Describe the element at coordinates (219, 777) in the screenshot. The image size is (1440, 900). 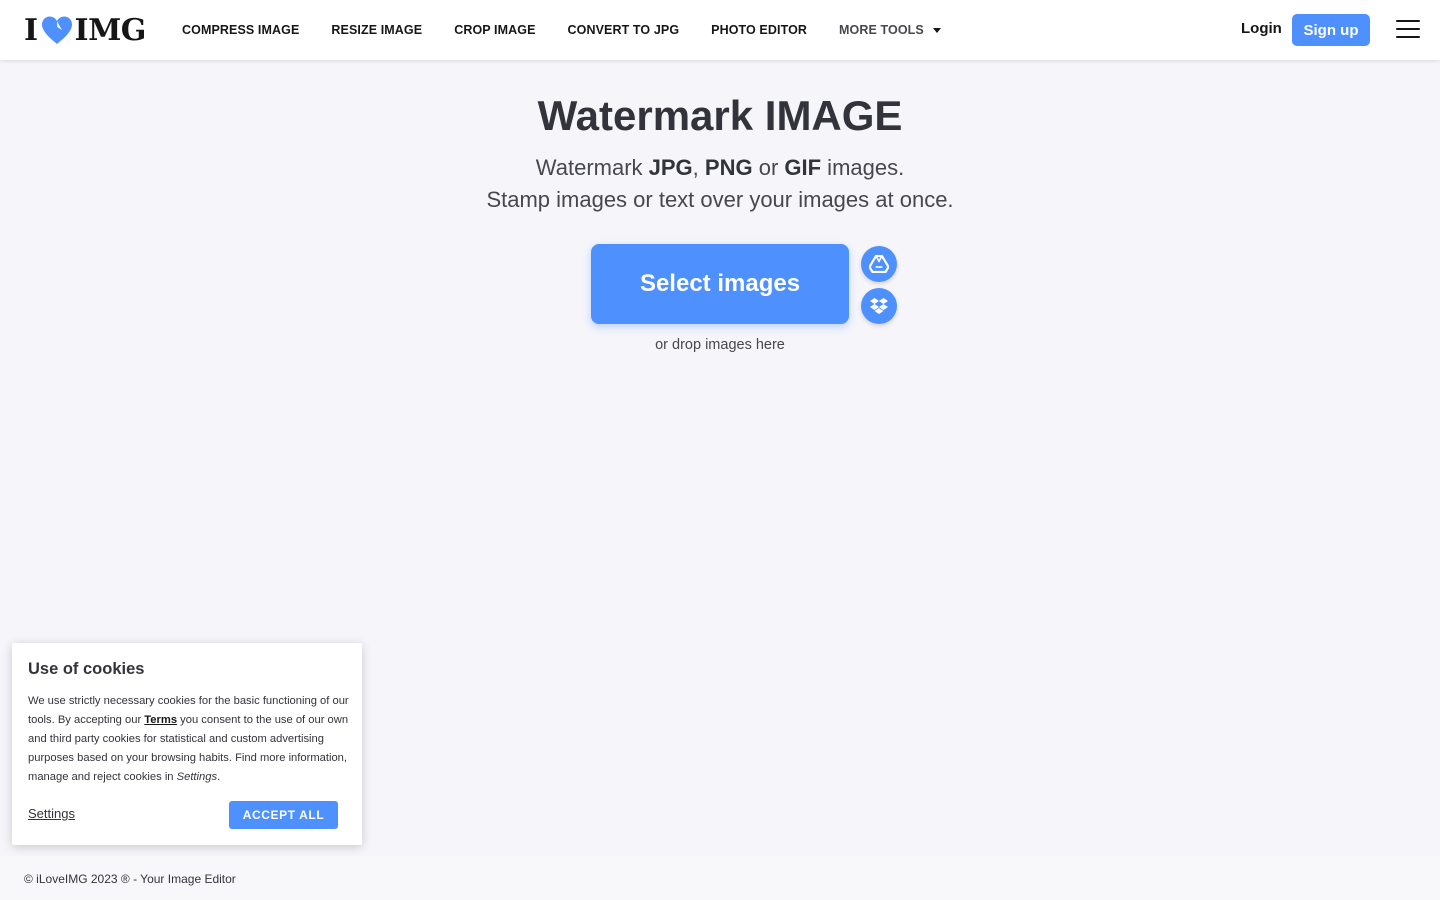
I see `cookie-text-part: .` at that location.